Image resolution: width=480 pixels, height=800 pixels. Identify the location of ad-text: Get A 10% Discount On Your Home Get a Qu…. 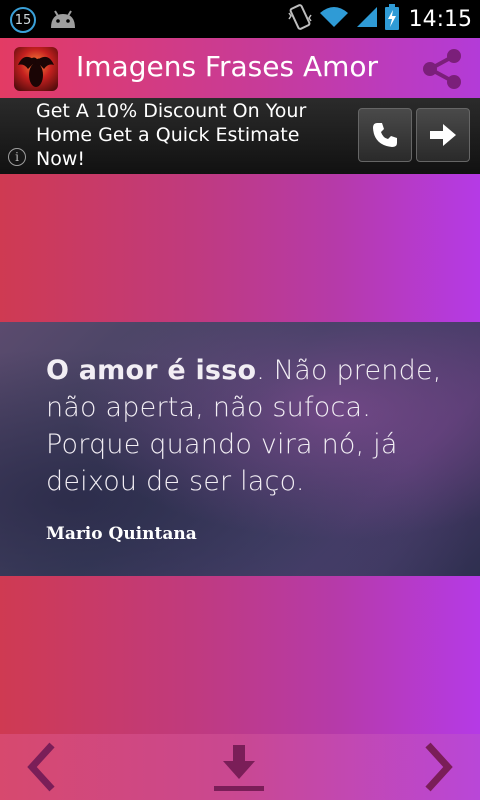
(191, 135).